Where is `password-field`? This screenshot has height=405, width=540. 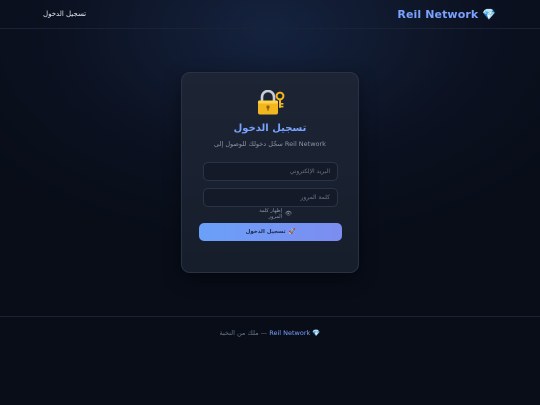
password-field is located at coordinates (270, 197).